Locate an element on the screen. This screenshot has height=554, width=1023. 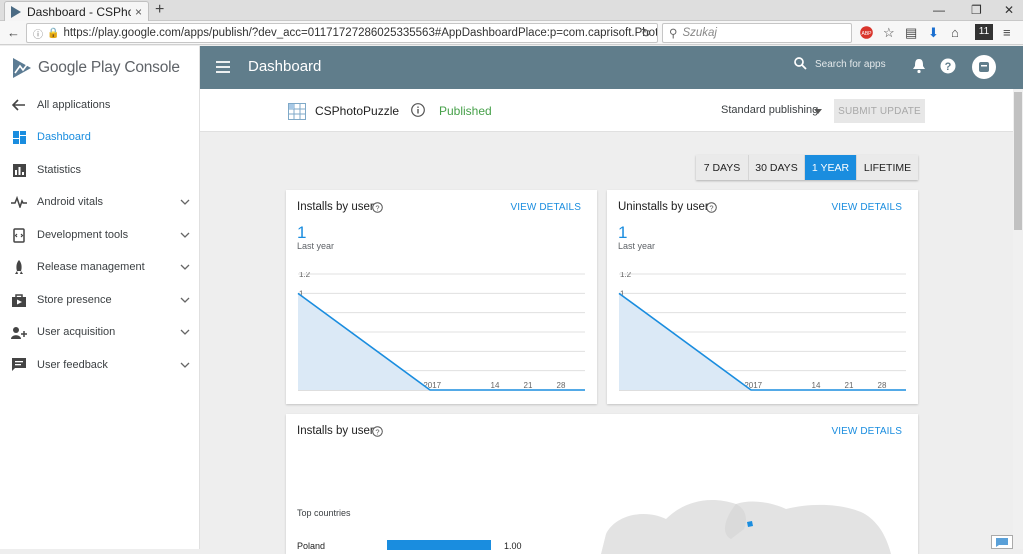
browser-menu-icon: ≡ is located at coordinates (1007, 33).